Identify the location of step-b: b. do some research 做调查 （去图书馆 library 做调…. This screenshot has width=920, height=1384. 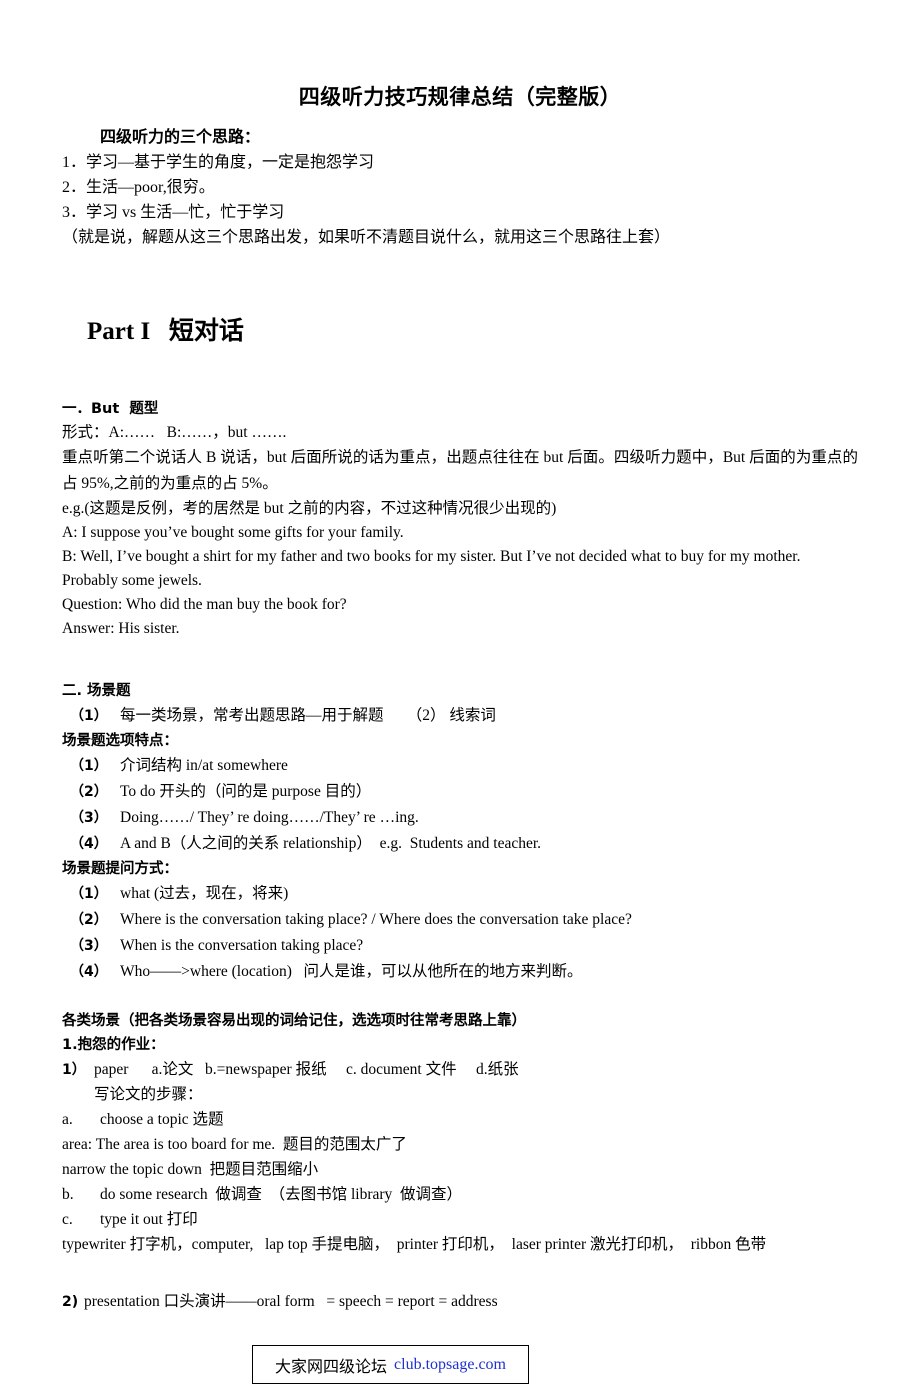
(460, 1194).